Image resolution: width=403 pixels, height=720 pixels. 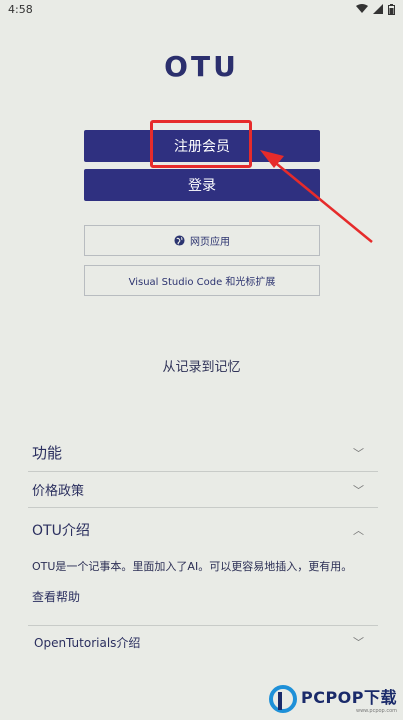 I want to click on vscode-extension-button: Visual Studio Code 和光标扩展, so click(x=202, y=280).